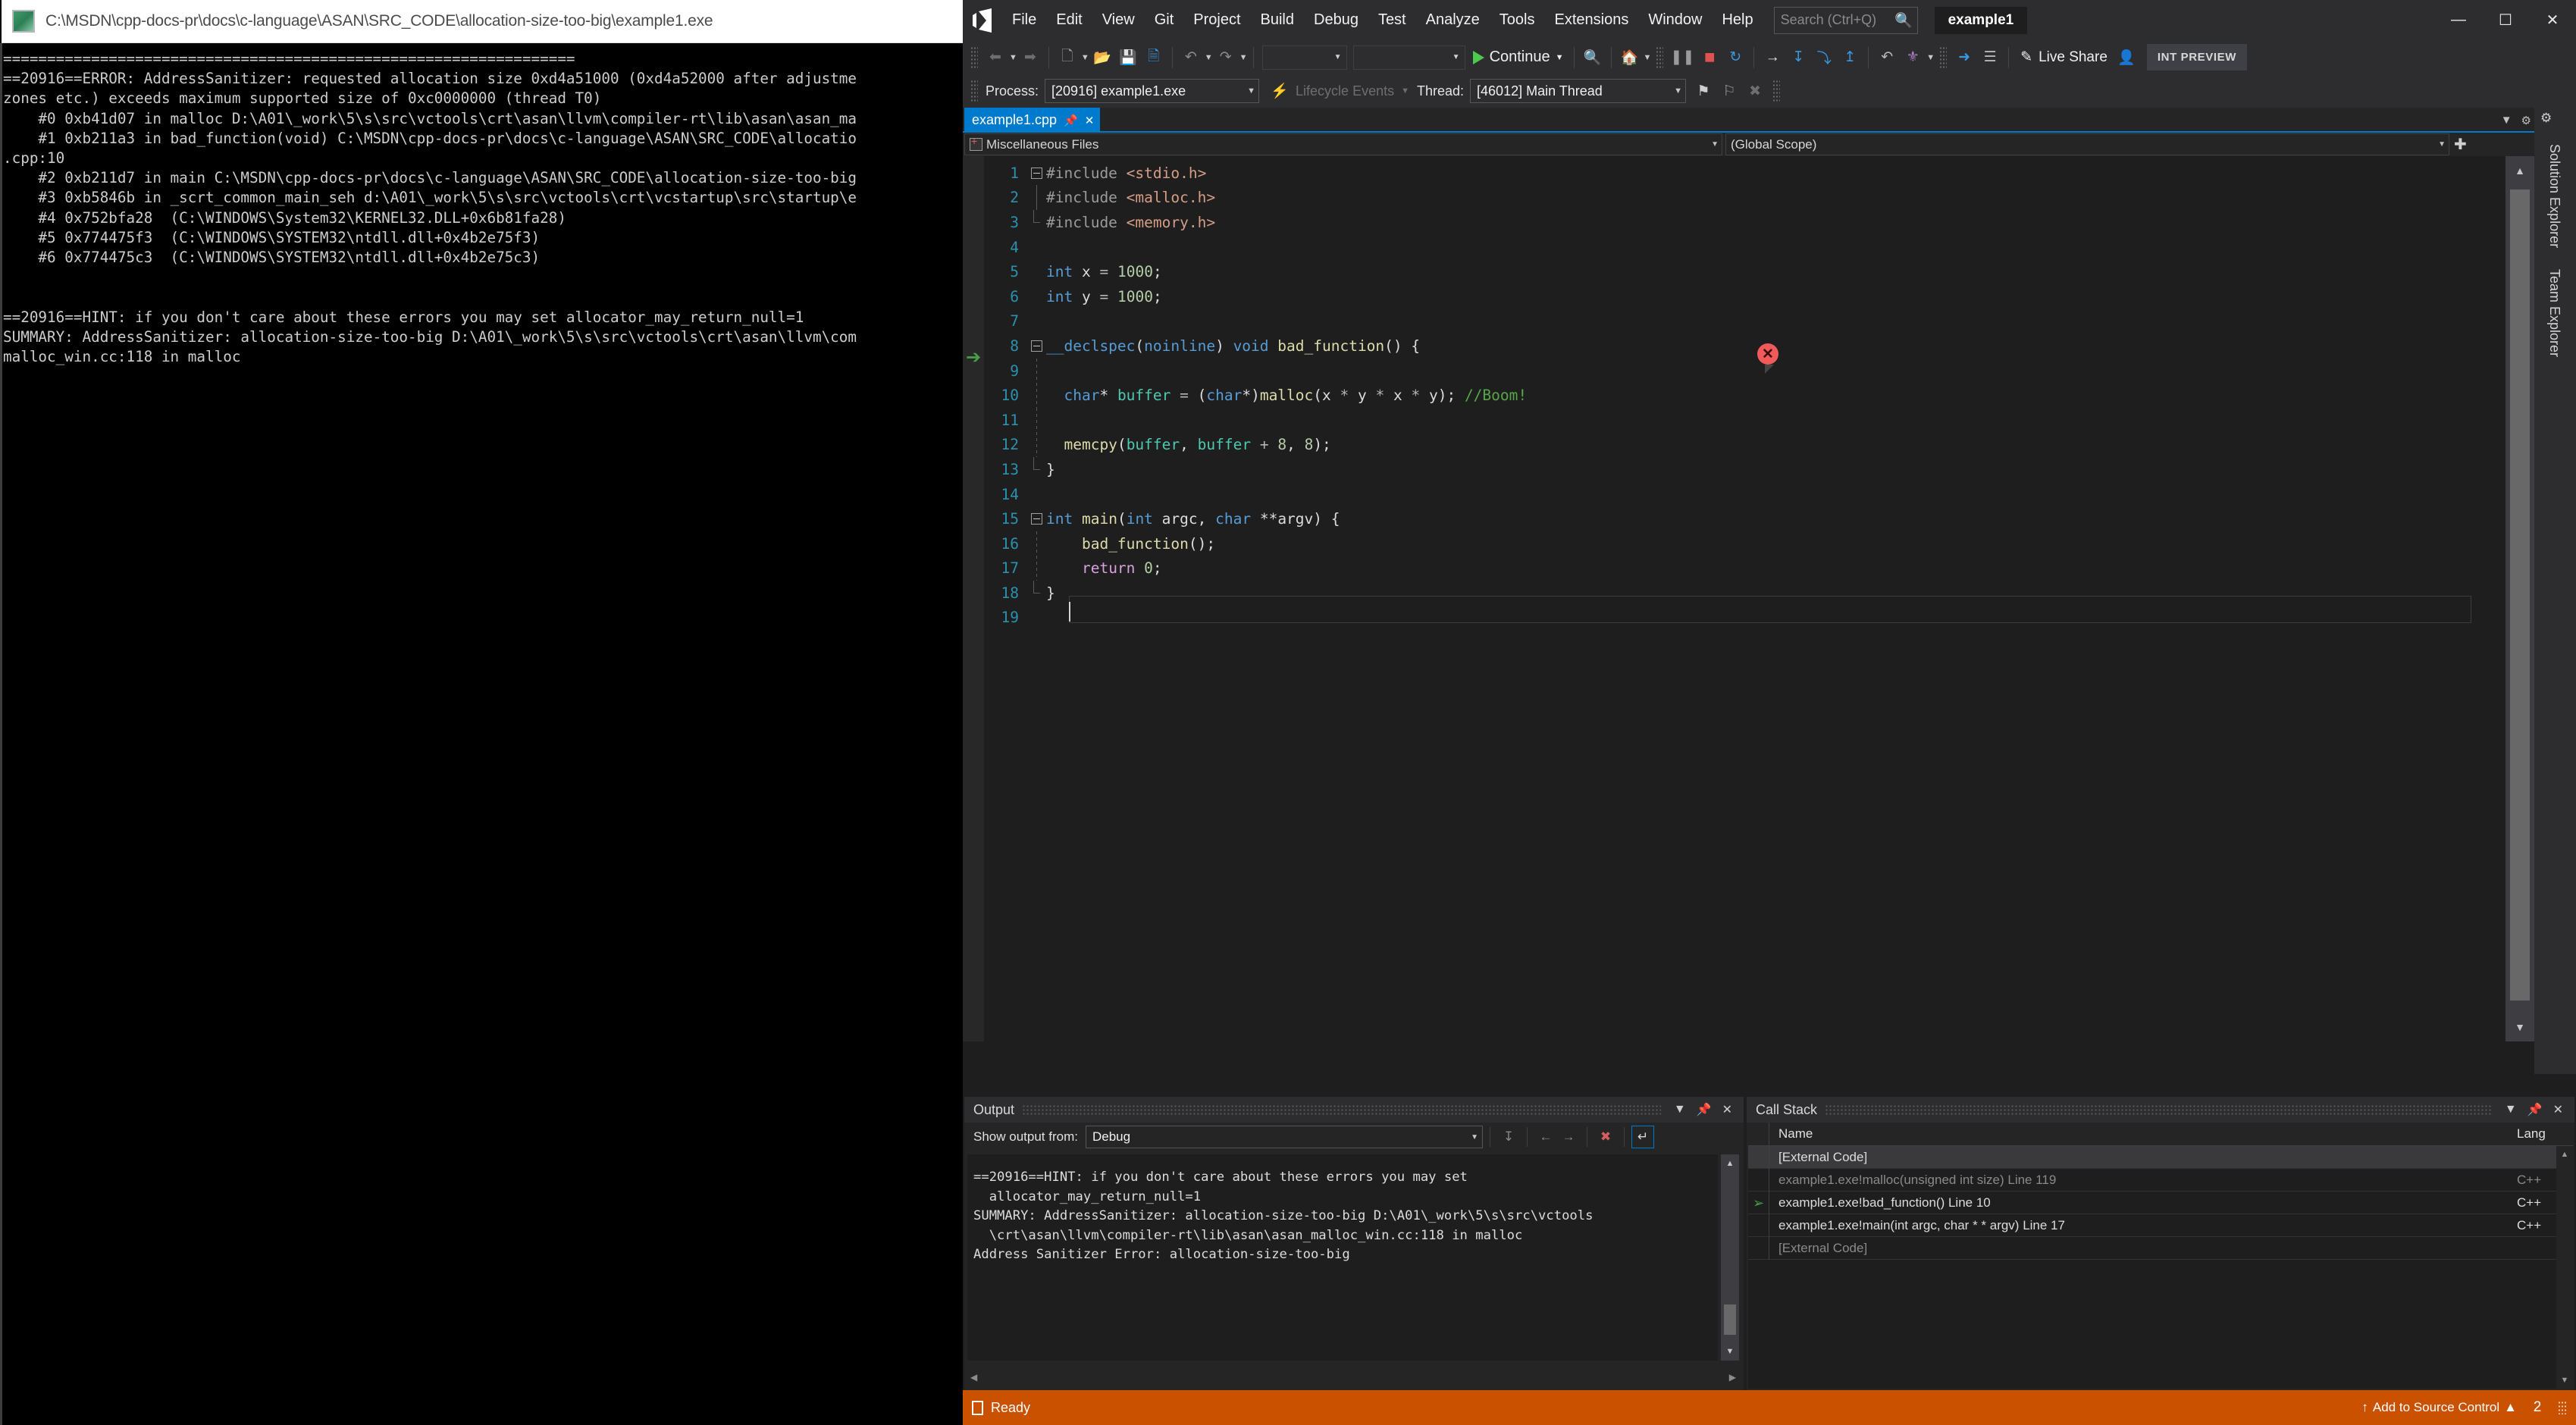  What do you see at coordinates (1255, 247) in the screenshot?
I see `code-line: 4` at bounding box center [1255, 247].